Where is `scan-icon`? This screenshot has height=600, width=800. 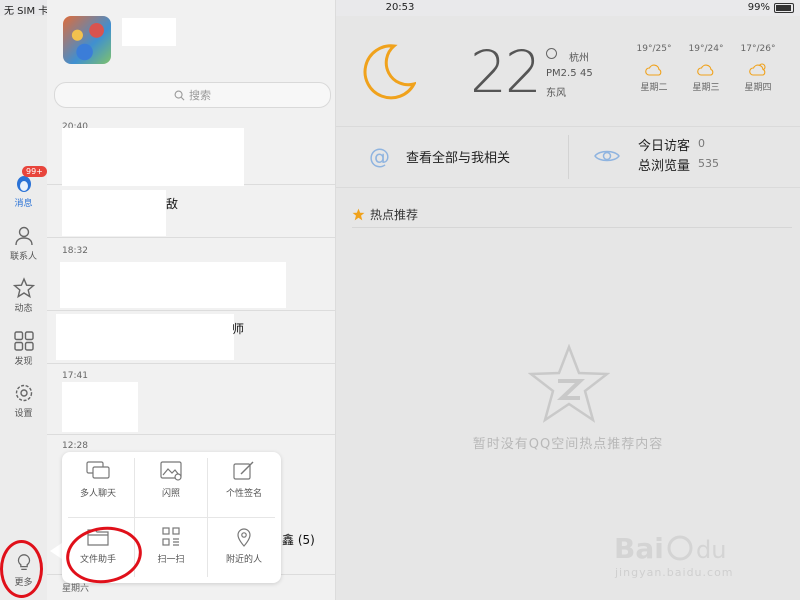 scan-icon is located at coordinates (171, 536).